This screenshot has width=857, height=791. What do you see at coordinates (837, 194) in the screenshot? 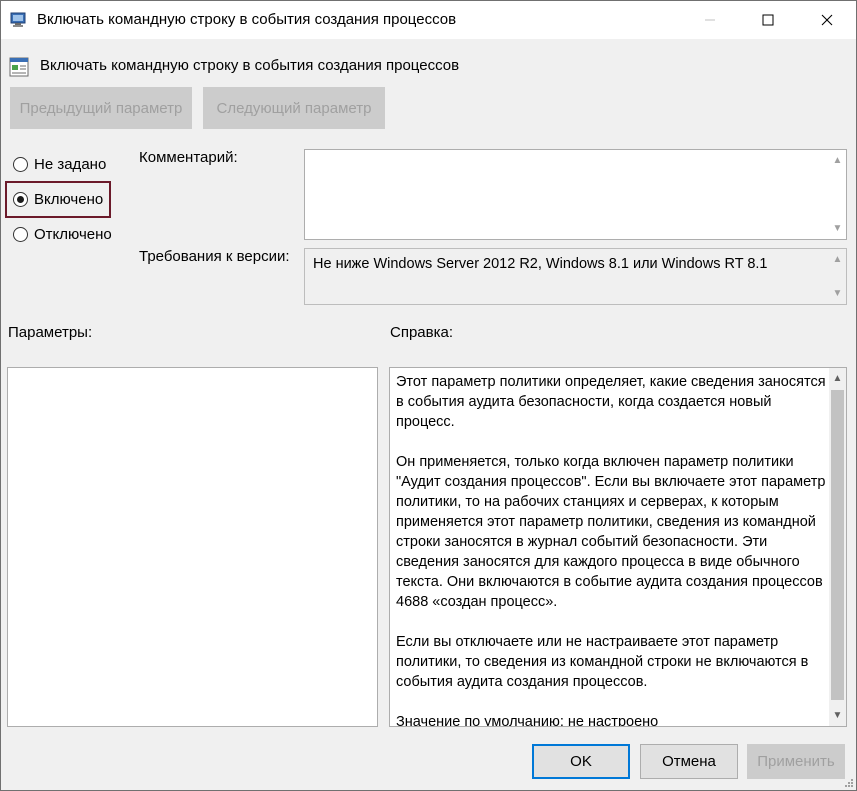
I see `comment-scrollbar: ▲ ▼` at bounding box center [837, 194].